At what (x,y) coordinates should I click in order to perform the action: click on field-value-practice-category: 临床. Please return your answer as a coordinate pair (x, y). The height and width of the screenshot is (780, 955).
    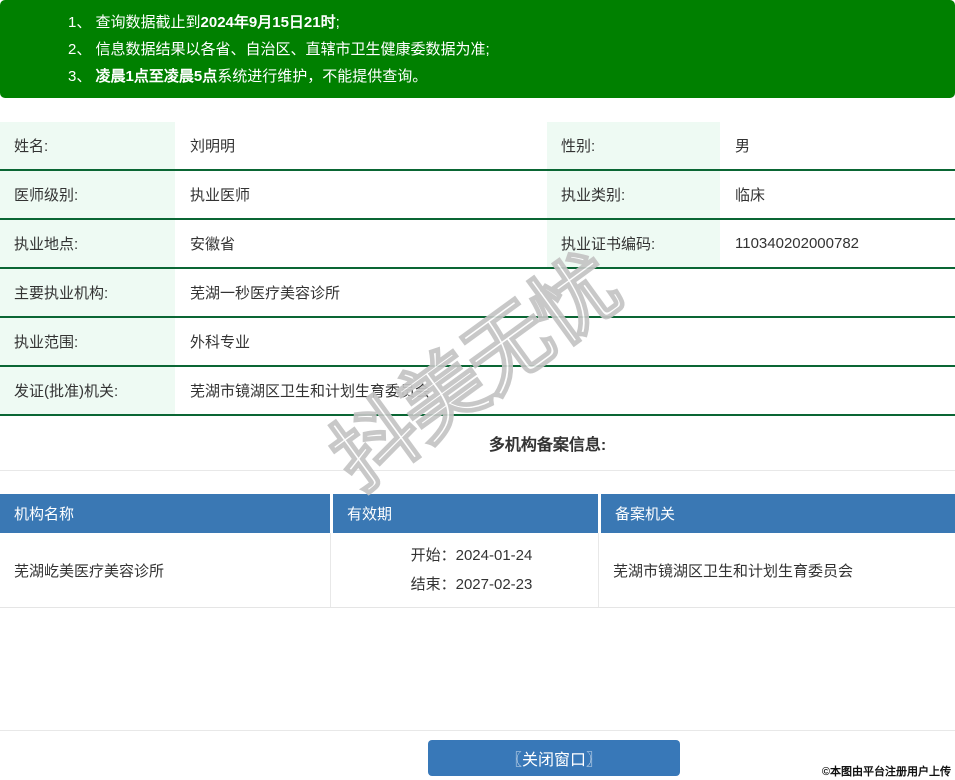
    Looking at the image, I should click on (837, 194).